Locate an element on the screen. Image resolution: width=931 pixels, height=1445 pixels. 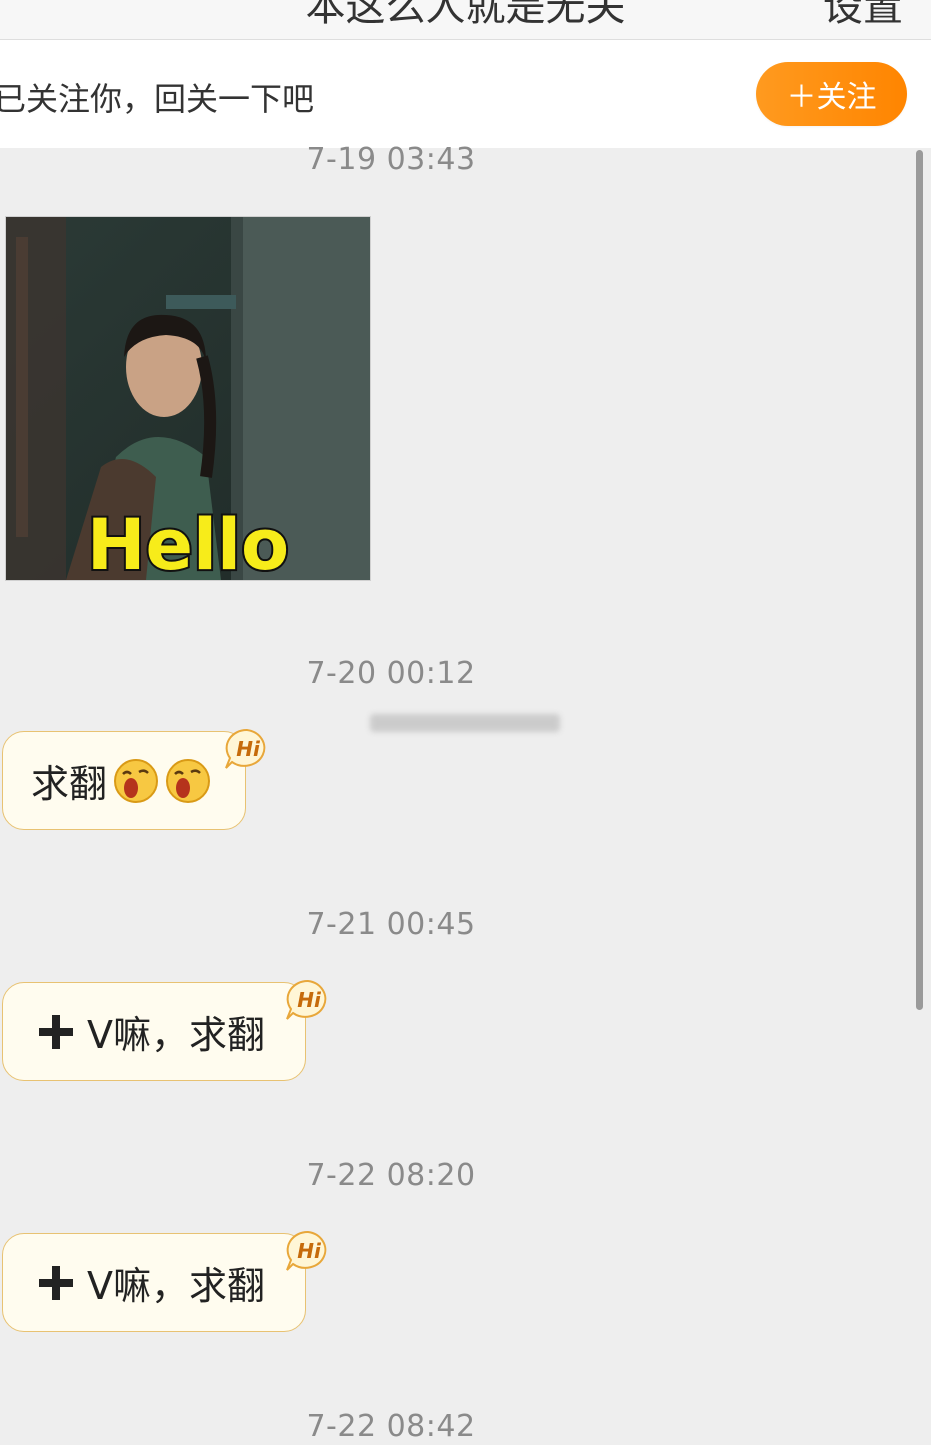
follow-button: ＋关注 is located at coordinates (831, 94).